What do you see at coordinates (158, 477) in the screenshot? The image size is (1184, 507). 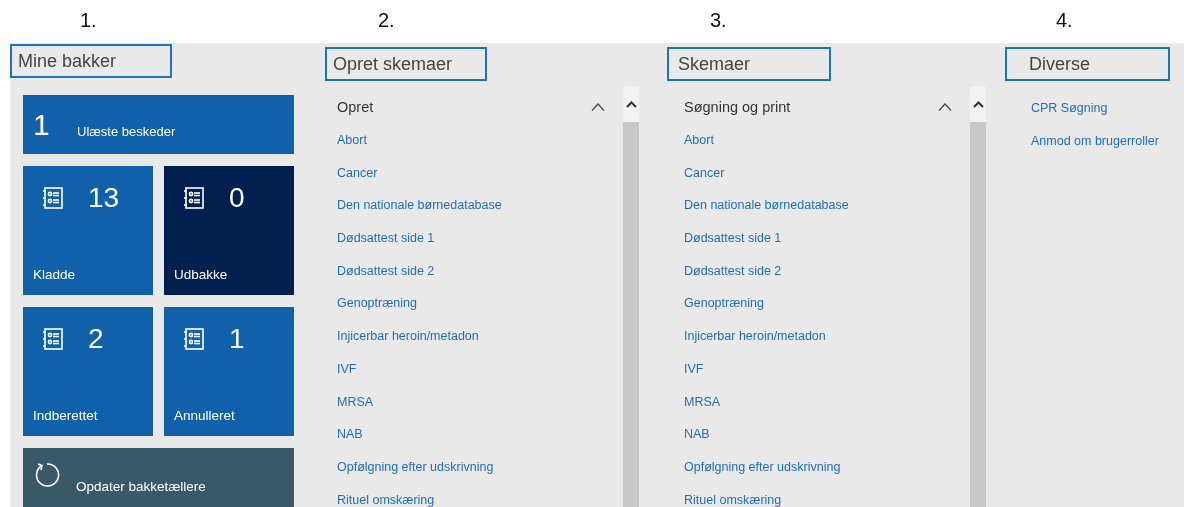 I see `refresh-tile: Opdater bakketællere` at bounding box center [158, 477].